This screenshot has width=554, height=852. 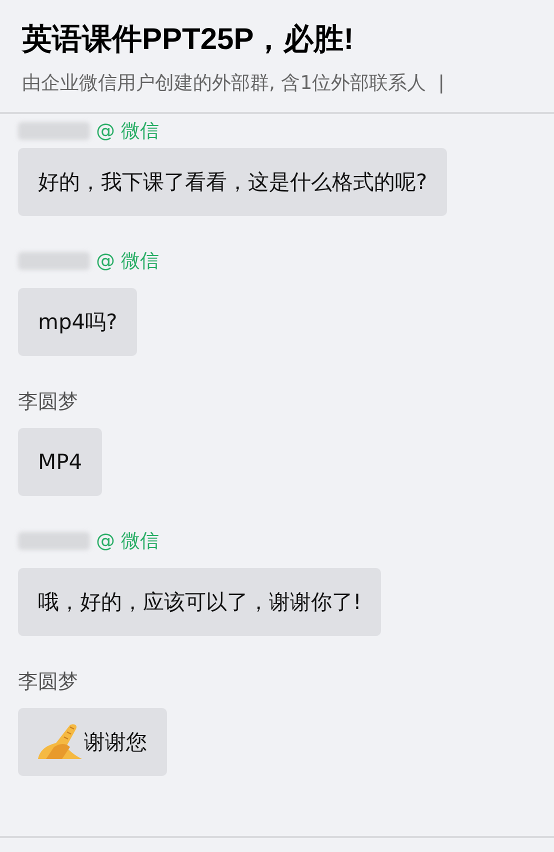 What do you see at coordinates (200, 602) in the screenshot?
I see `message-bubble: 哦，好的，应该可以了，谢谢你了!` at bounding box center [200, 602].